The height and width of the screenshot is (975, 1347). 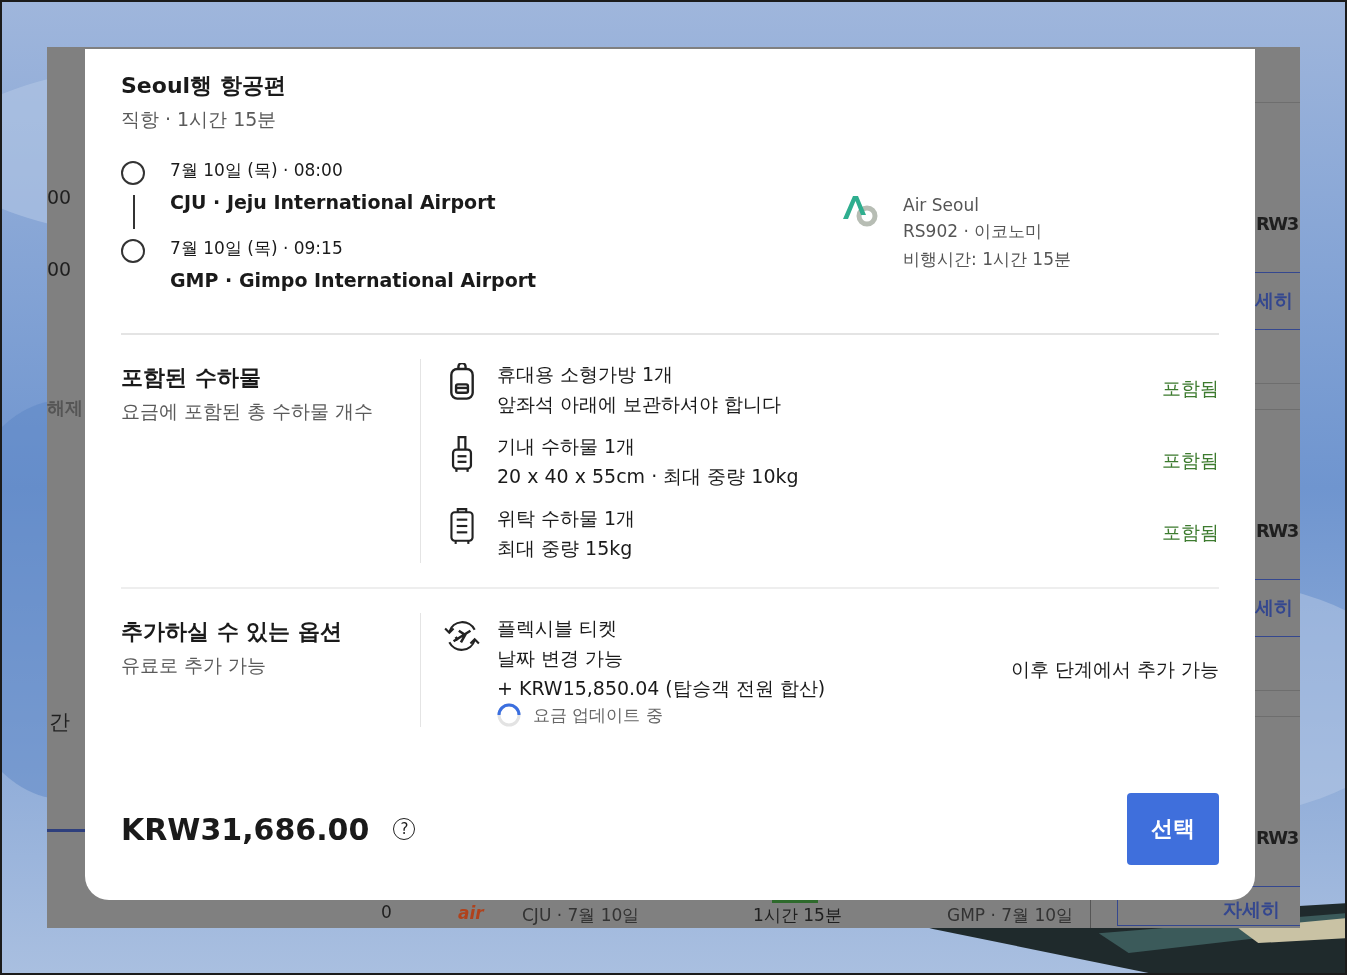 What do you see at coordinates (598, 715) in the screenshot?
I see `loading-text: 요금 업데이트 중` at bounding box center [598, 715].